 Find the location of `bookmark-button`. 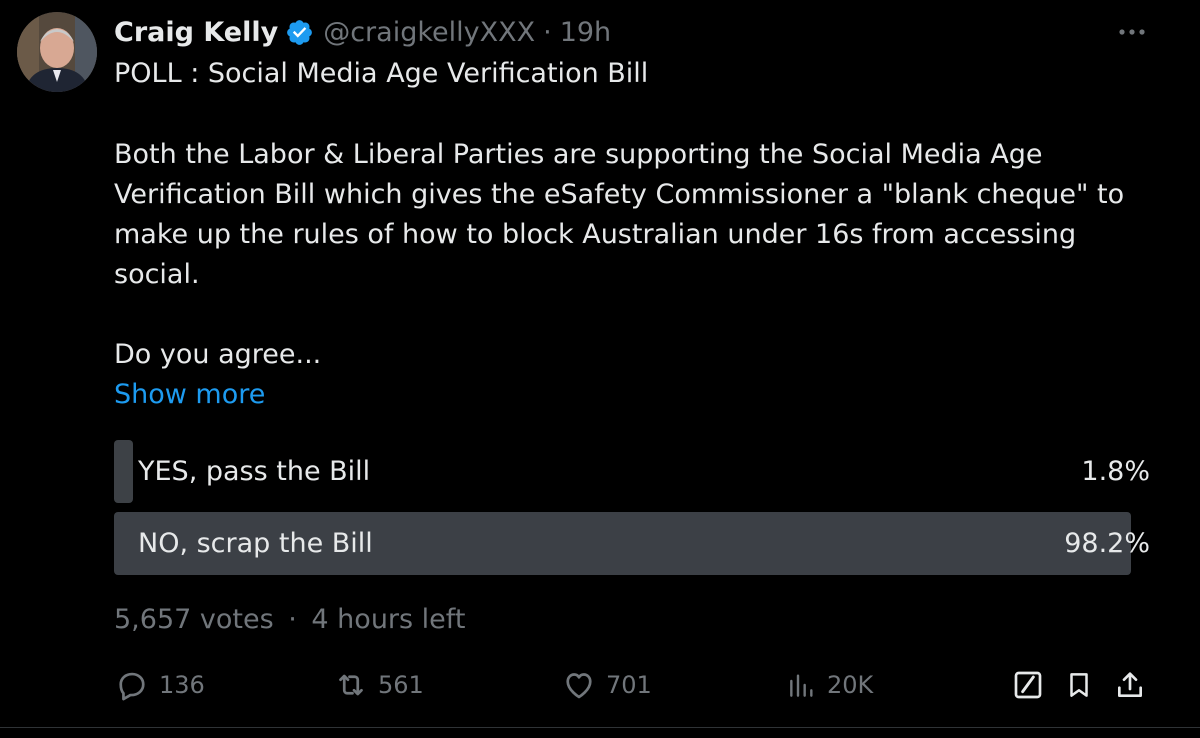

bookmark-button is located at coordinates (1079, 685).